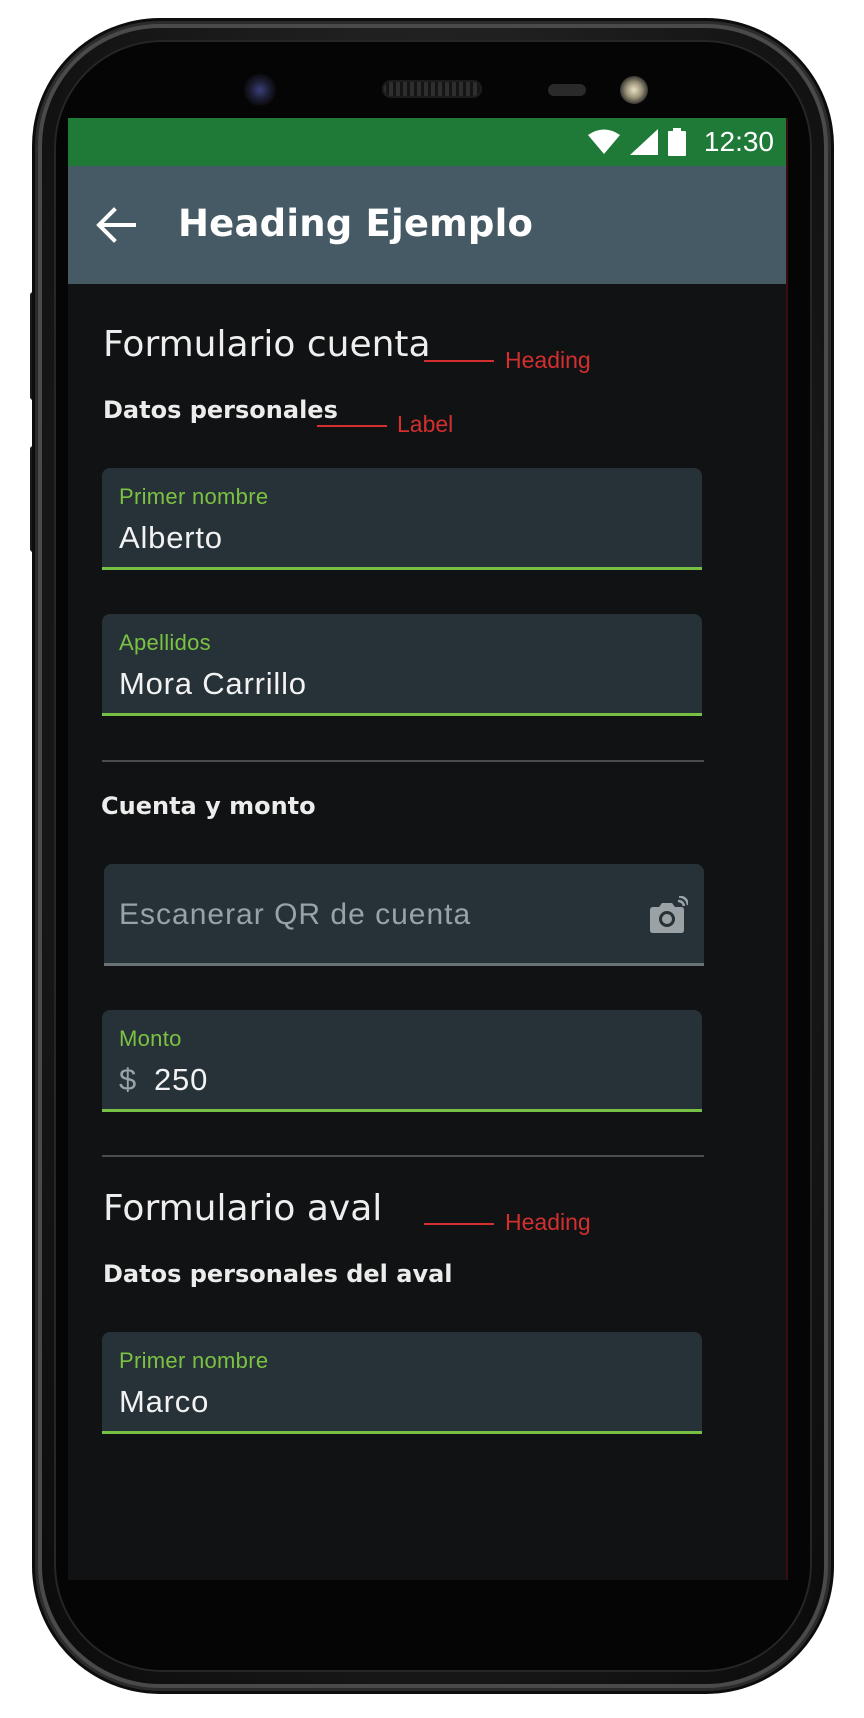  I want to click on label-datos-personales: Datos personales, so click(220, 410).